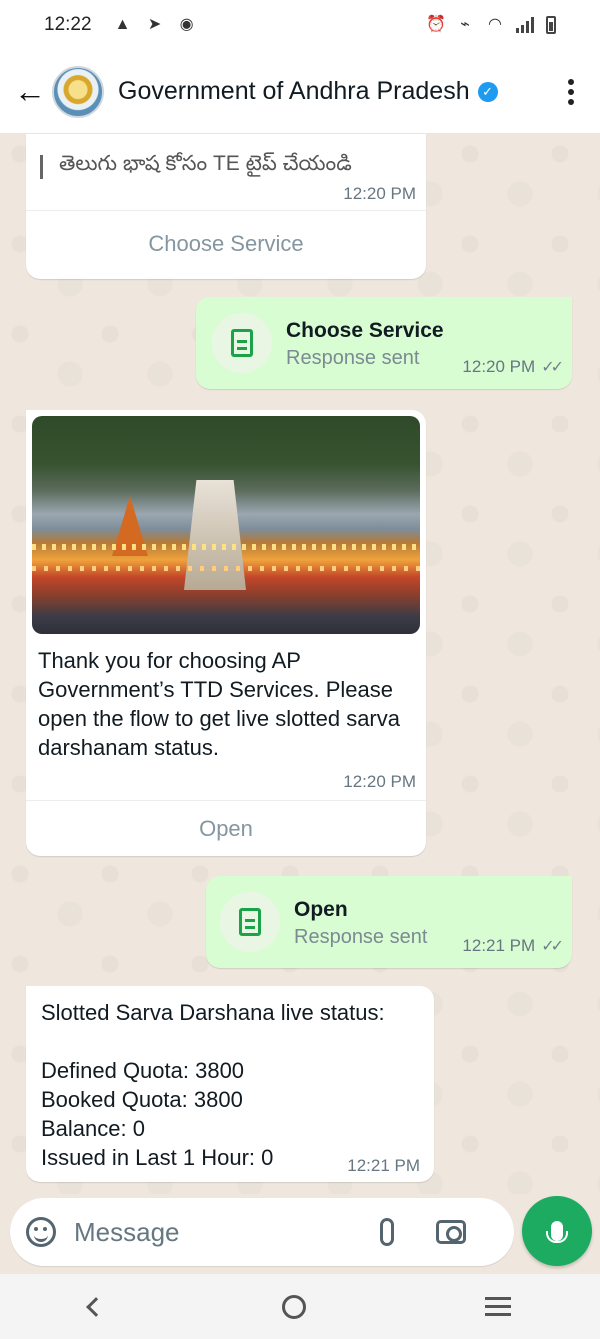 This screenshot has height=1339, width=600. Describe the element at coordinates (571, 91) in the screenshot. I see `more-options-icon` at that location.